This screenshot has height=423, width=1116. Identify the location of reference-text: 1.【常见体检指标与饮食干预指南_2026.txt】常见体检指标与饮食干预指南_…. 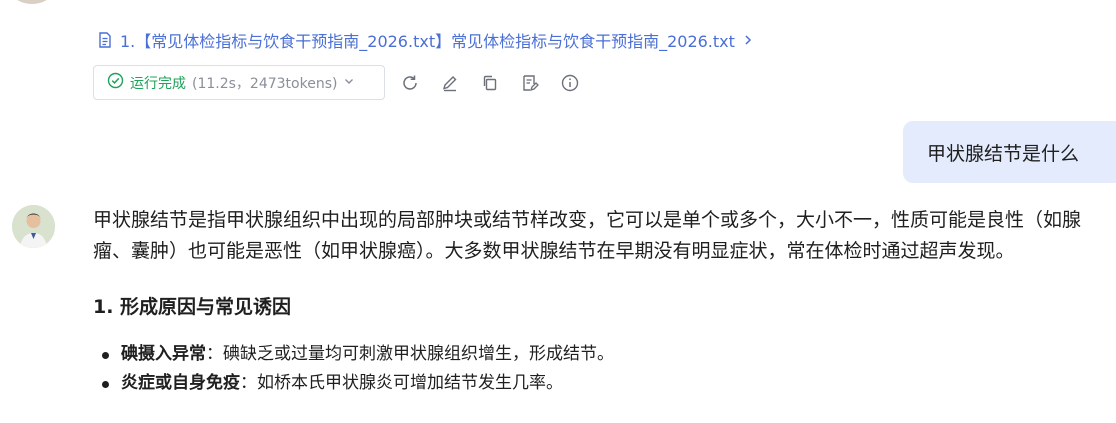
(427, 40).